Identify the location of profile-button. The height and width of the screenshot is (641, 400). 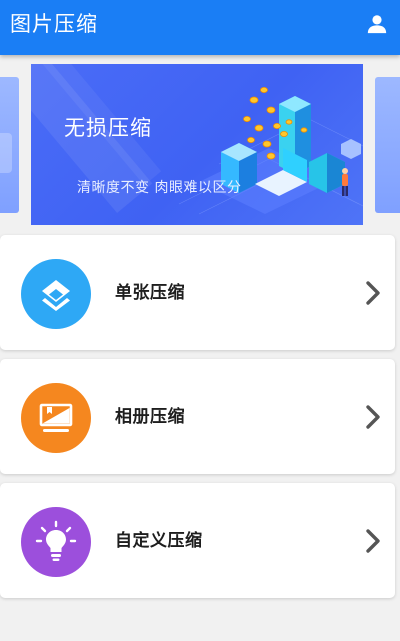
(377, 24).